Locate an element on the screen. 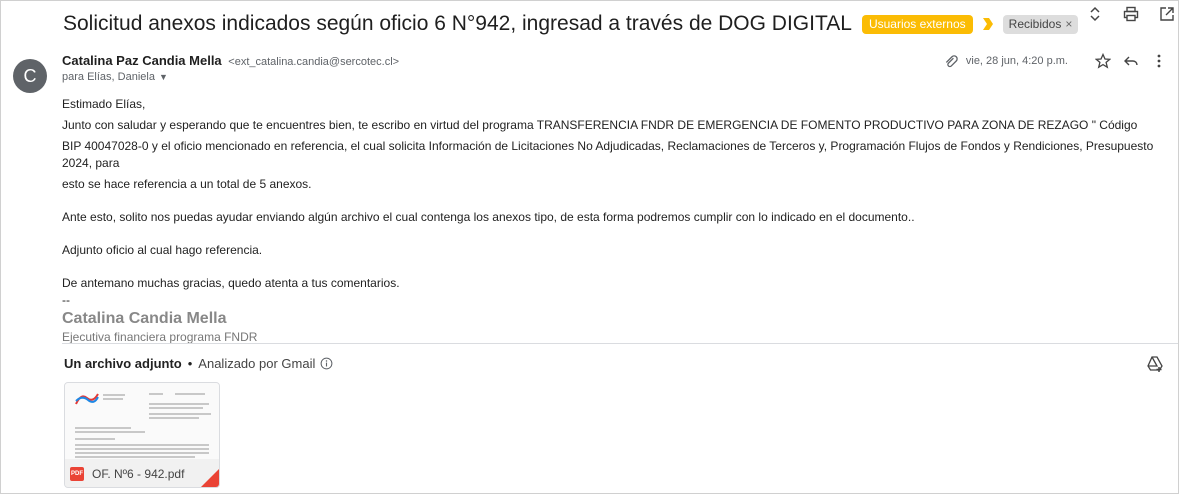  print-icon is located at coordinates (1131, 14).